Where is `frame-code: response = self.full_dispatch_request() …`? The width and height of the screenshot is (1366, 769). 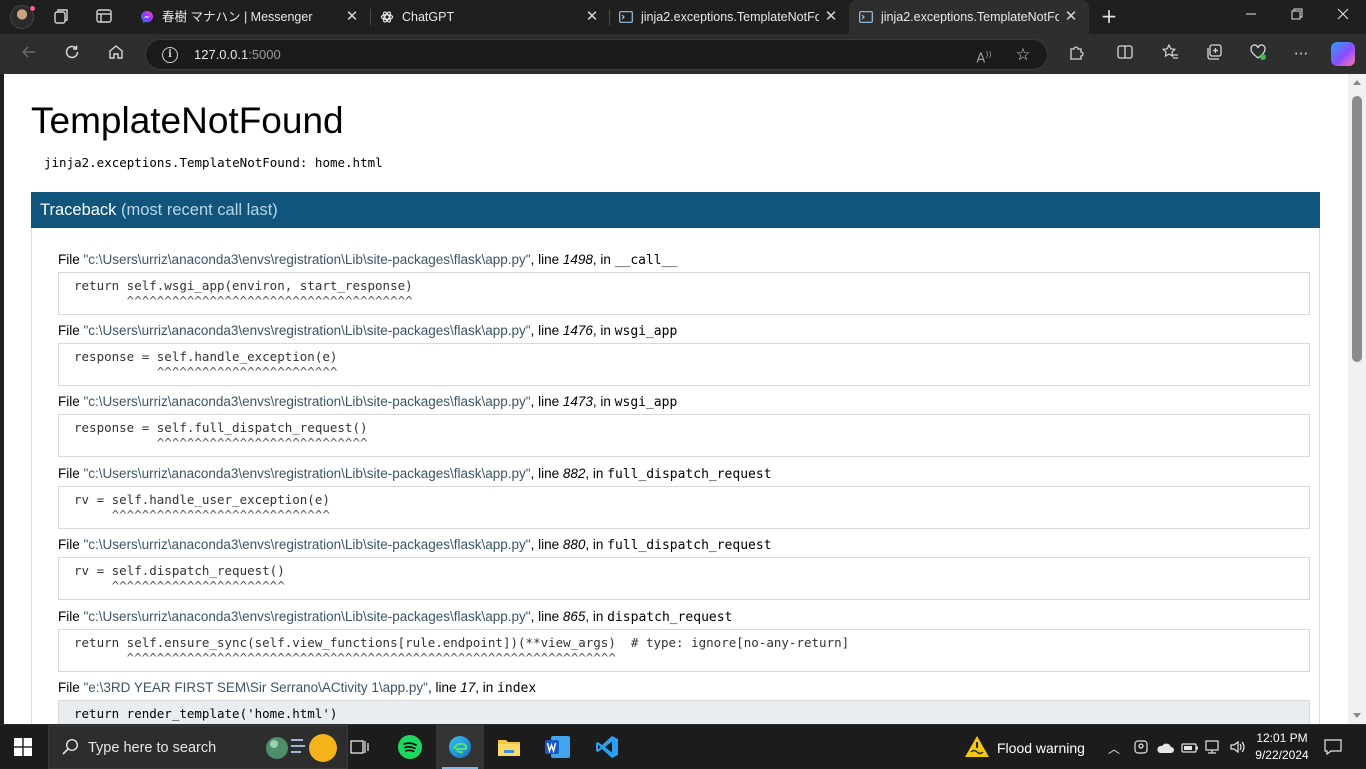
frame-code: response = self.full_dispatch_request() … is located at coordinates (684, 435).